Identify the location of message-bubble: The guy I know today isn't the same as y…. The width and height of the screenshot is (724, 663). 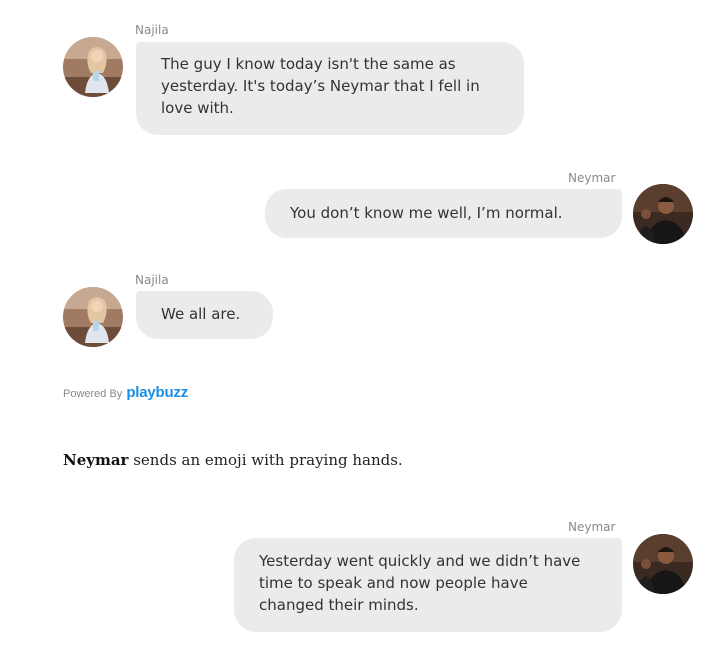
(330, 88).